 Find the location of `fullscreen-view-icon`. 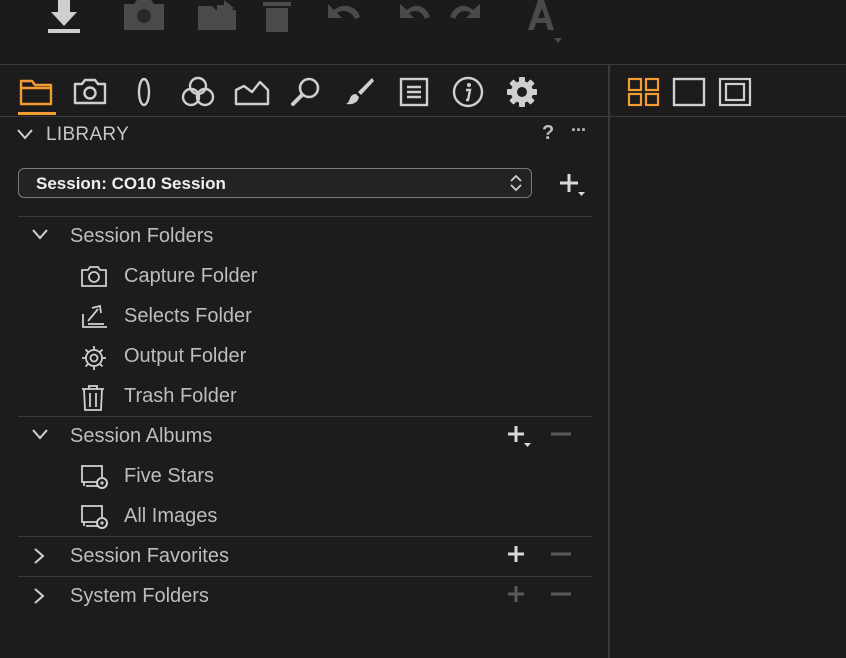

fullscreen-view-icon is located at coordinates (736, 92).